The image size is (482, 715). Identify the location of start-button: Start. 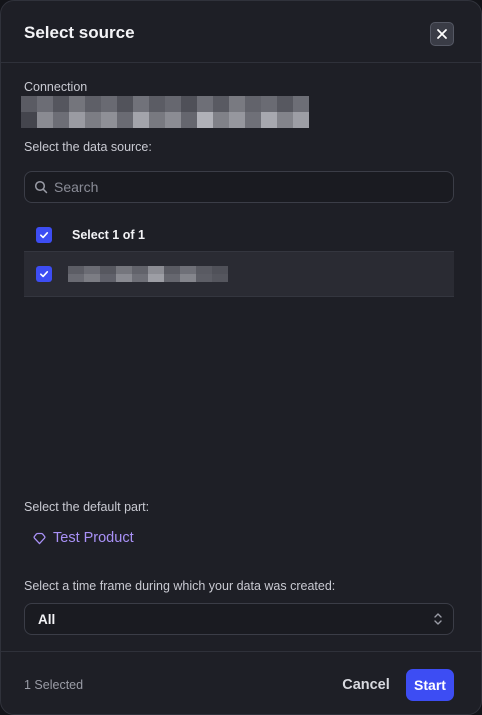
(430, 685).